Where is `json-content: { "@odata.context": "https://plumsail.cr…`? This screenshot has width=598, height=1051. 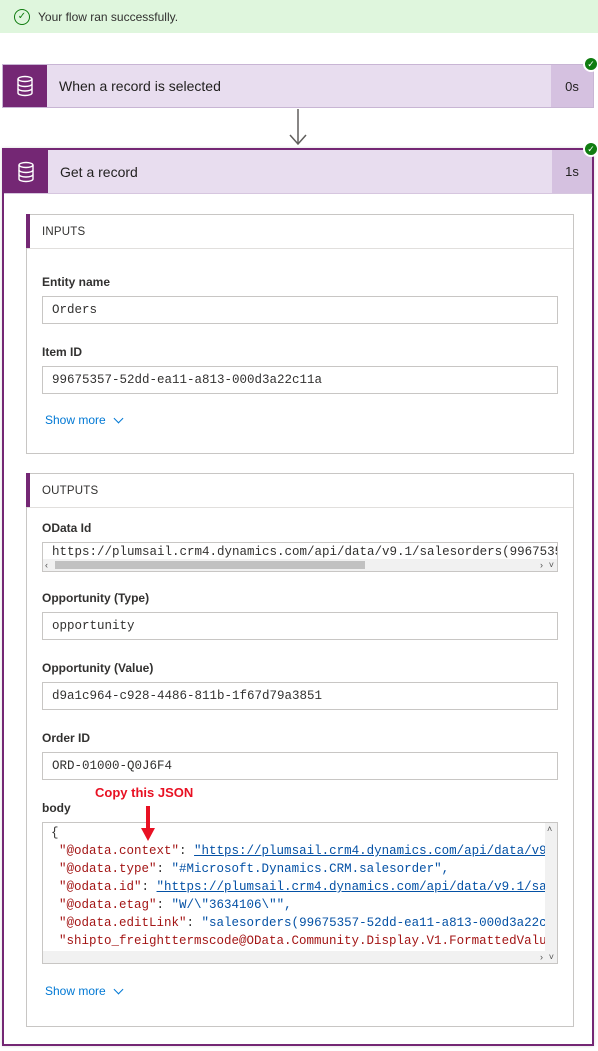
json-content: { "@odata.context": "https://plumsail.cr… is located at coordinates (300, 893).